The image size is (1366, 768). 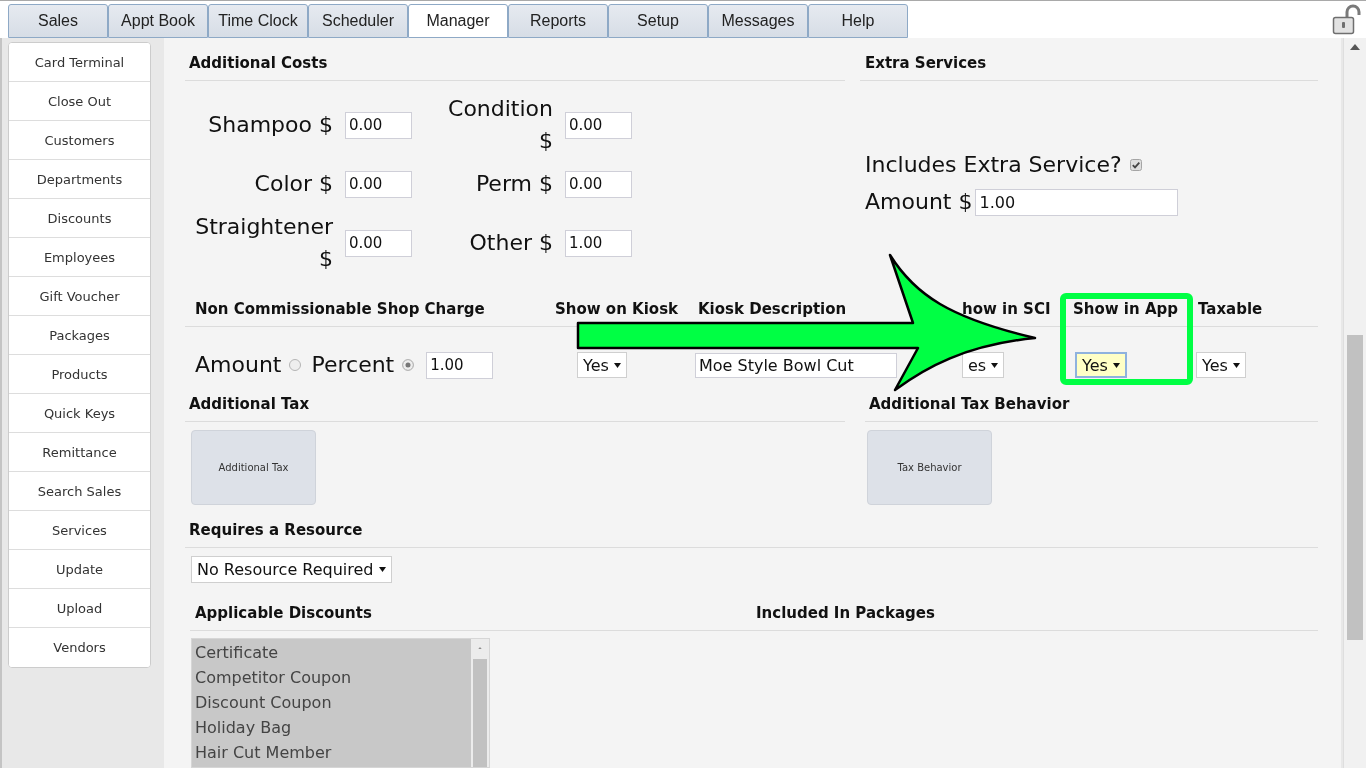 What do you see at coordinates (79, 62) in the screenshot?
I see `sidebar-item: Card Terminal` at bounding box center [79, 62].